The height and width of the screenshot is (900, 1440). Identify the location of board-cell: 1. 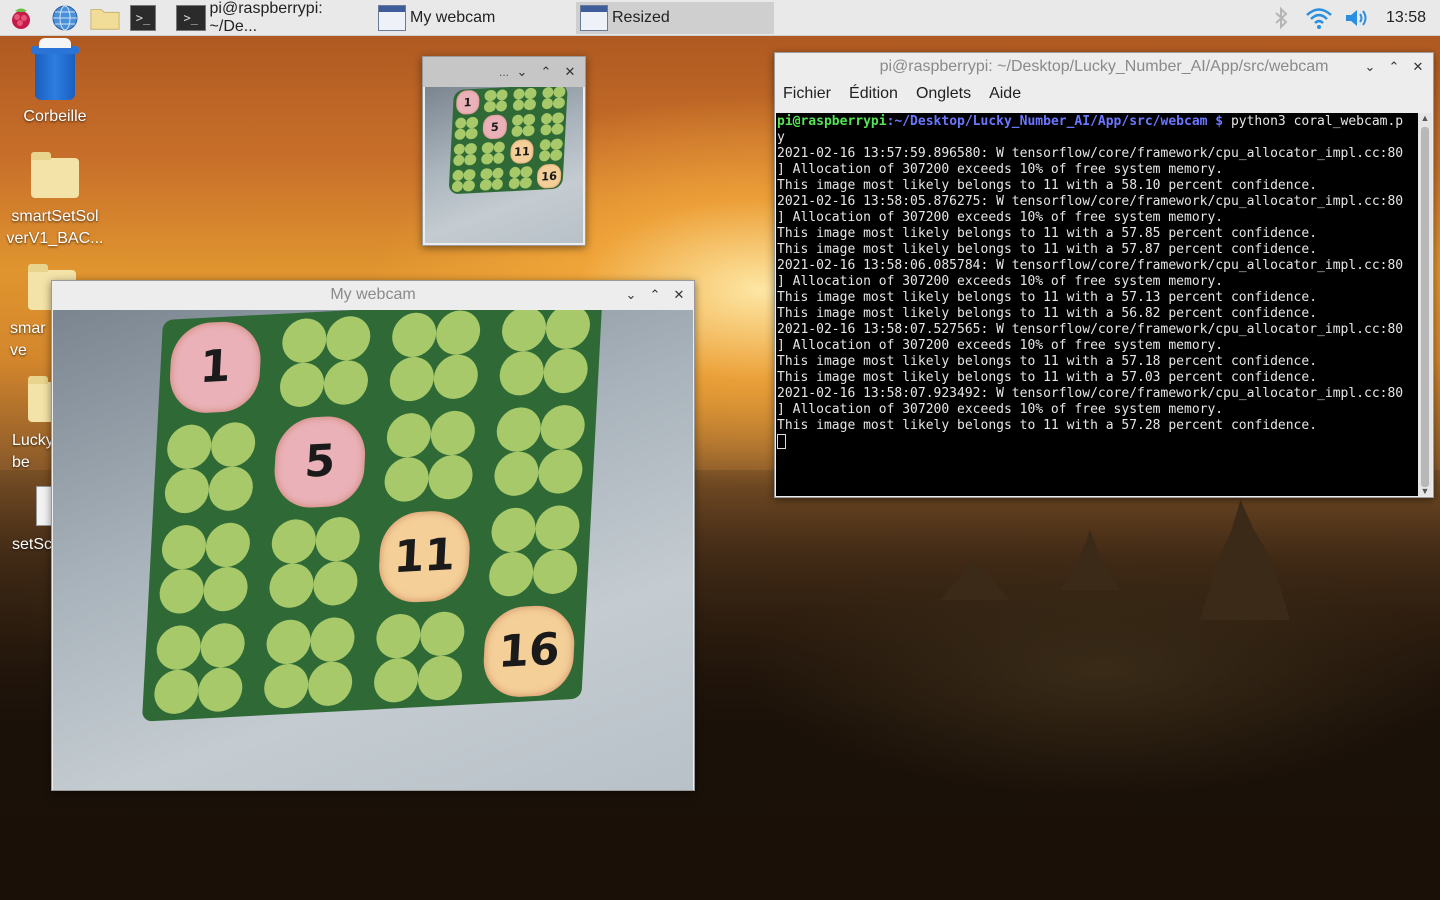
(215, 367).